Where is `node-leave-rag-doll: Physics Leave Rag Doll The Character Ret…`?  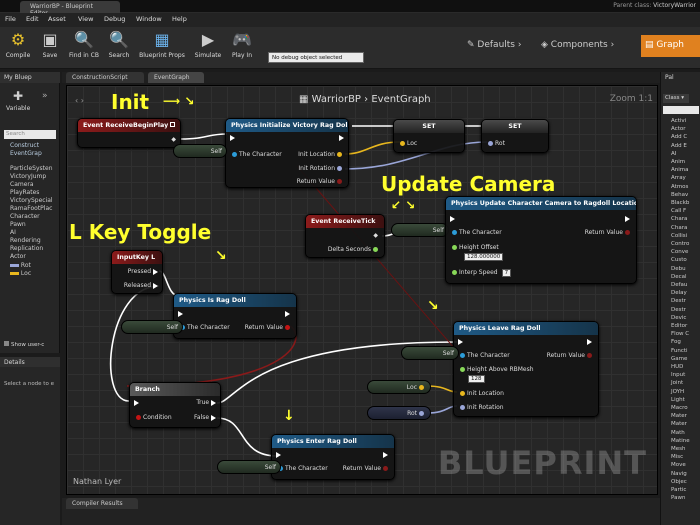 node-leave-rag-doll: Physics Leave Rag Doll The Character Ret… is located at coordinates (526, 369).